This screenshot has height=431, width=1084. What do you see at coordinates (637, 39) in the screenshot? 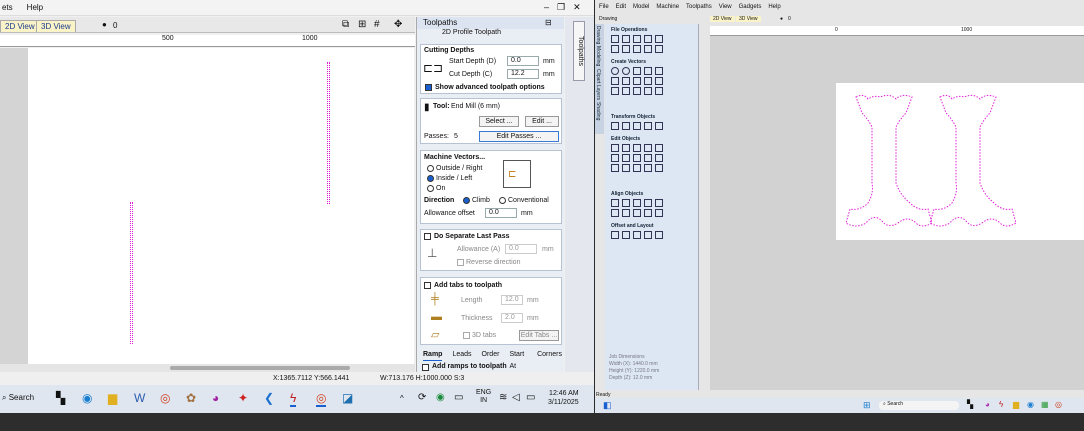
I see `save-icon` at bounding box center [637, 39].